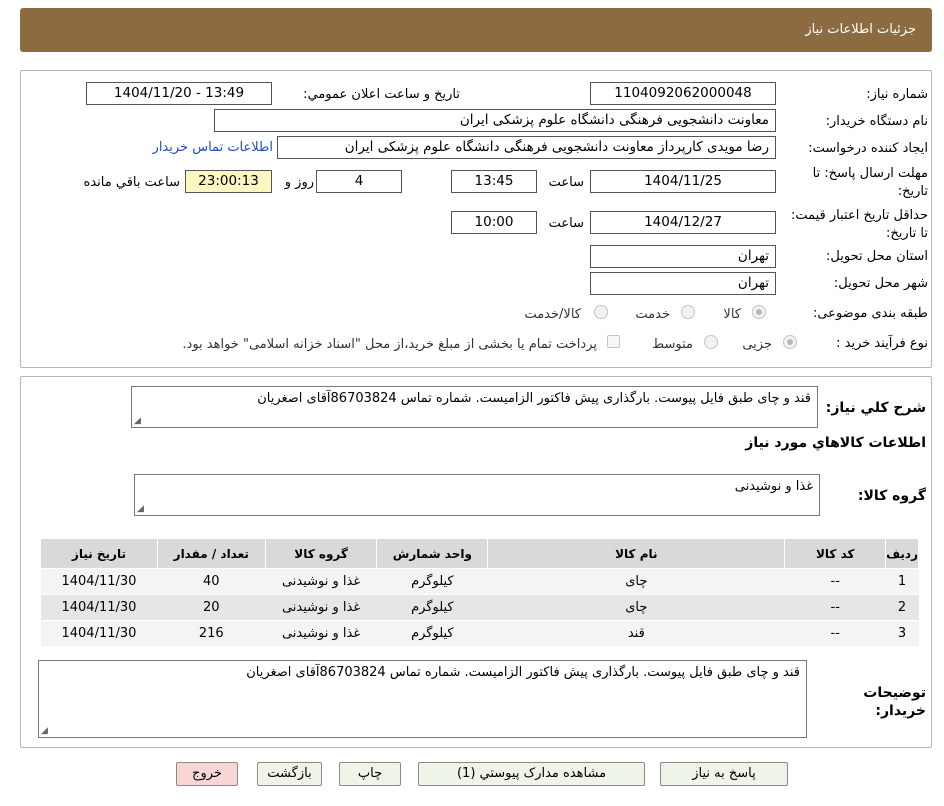 The width and height of the screenshot is (944, 806). I want to click on page-header: جزئیات اطلاعات نیاز, so click(476, 30).